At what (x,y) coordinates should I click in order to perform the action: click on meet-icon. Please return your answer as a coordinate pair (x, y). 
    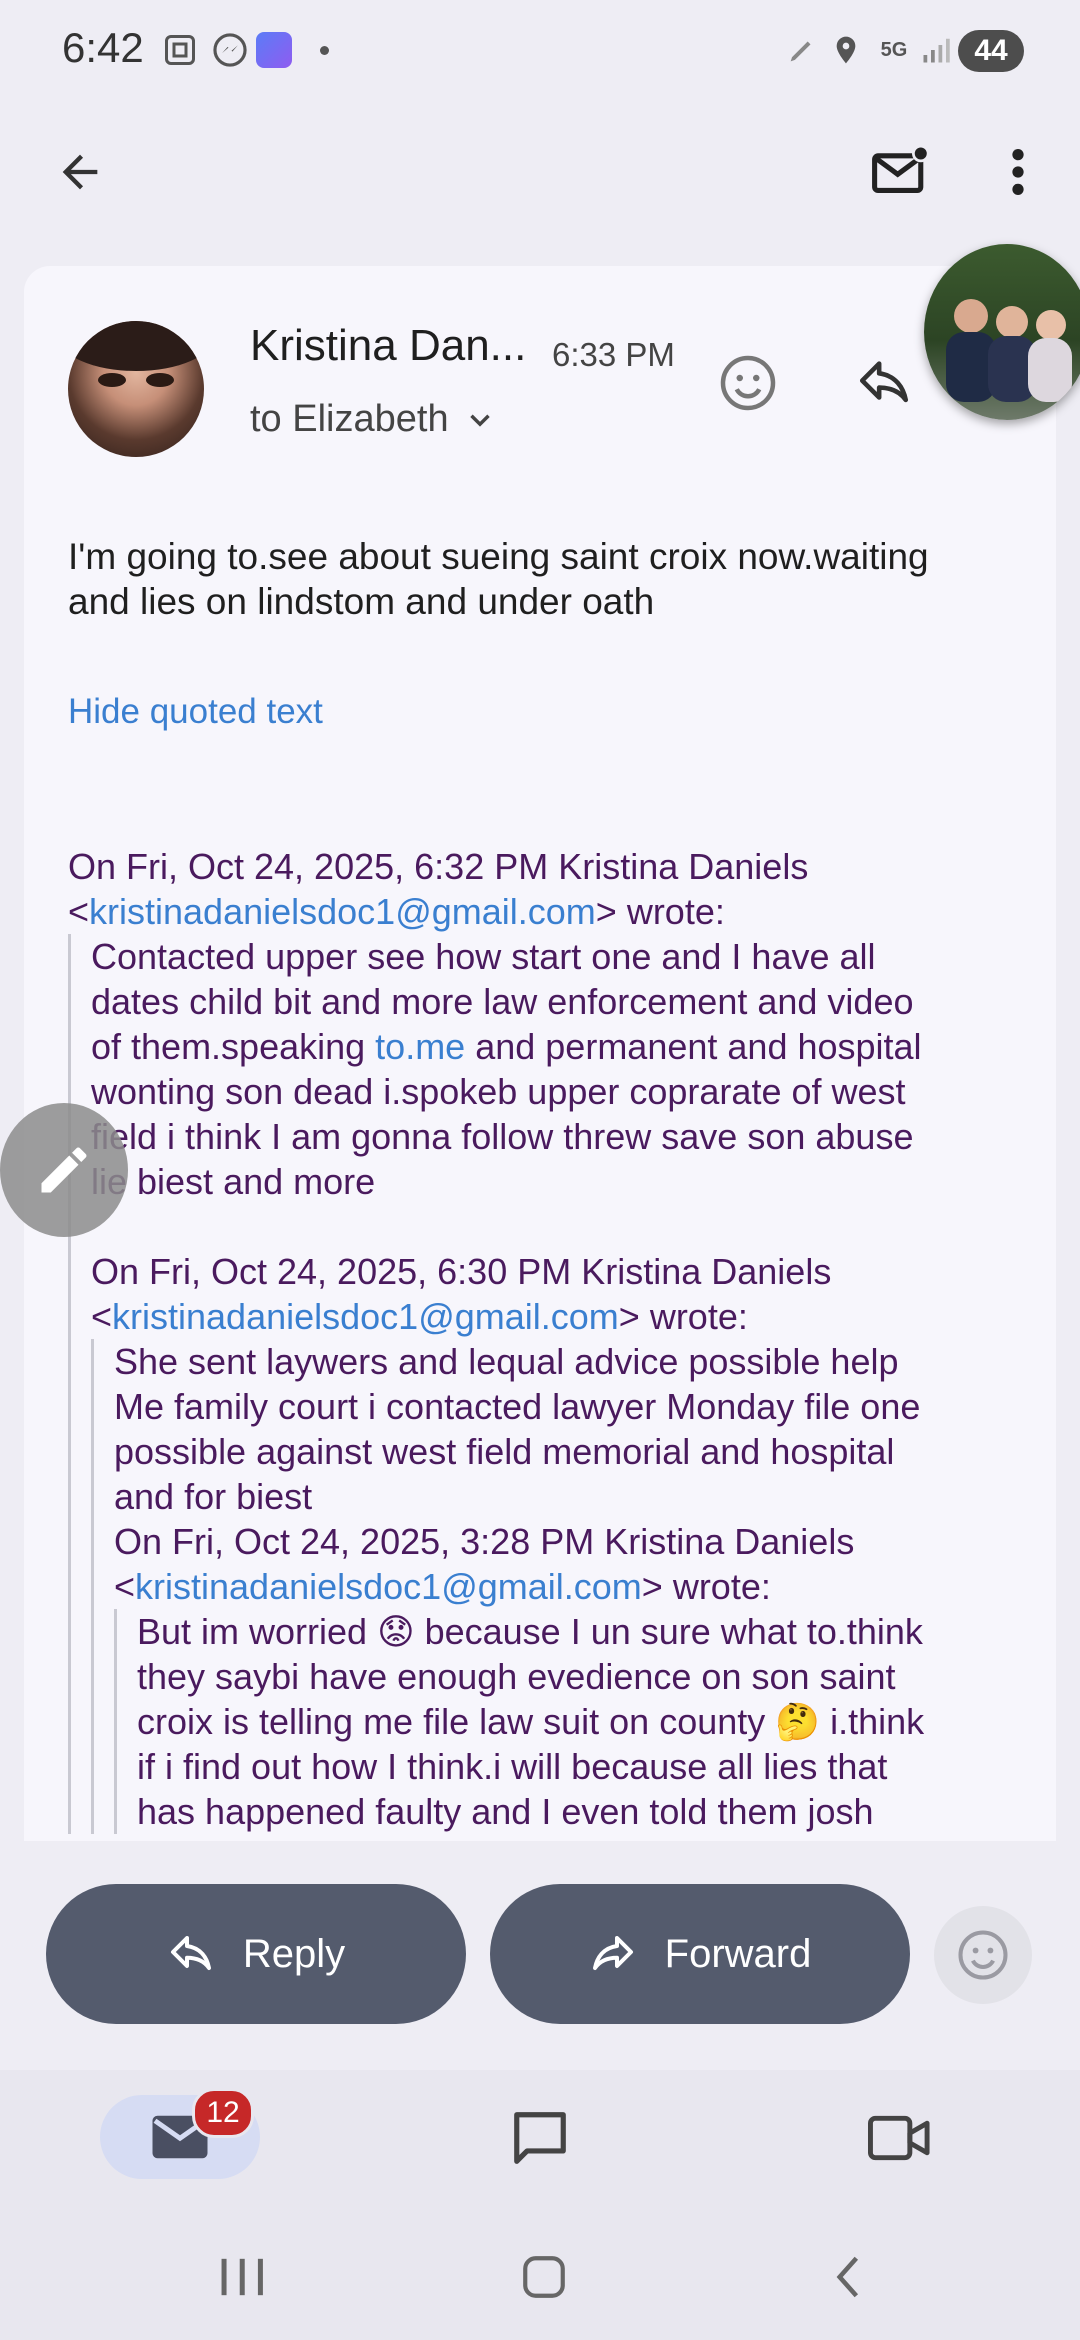
    Looking at the image, I should click on (899, 2138).